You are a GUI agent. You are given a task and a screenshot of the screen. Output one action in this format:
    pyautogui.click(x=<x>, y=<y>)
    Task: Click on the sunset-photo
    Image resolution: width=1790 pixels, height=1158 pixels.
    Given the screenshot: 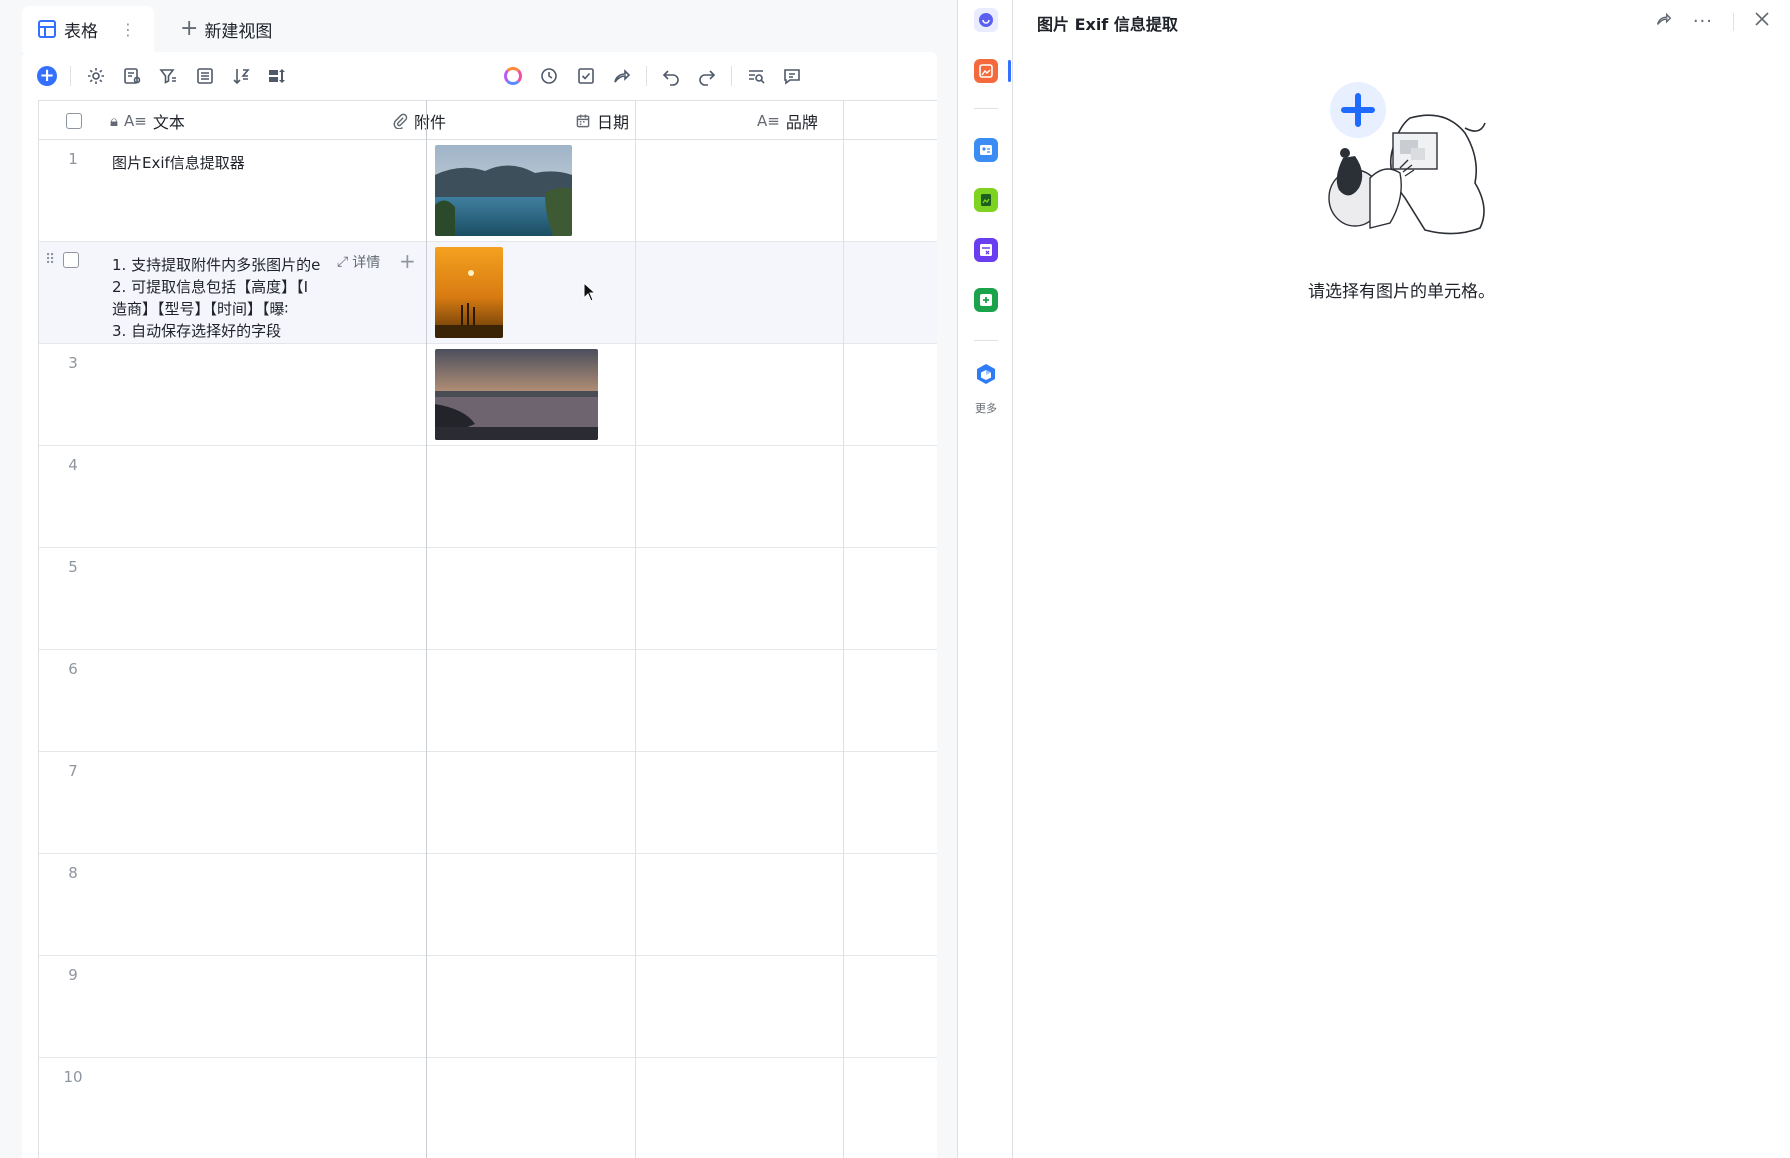 What is the action you would take?
    pyautogui.click(x=469, y=292)
    